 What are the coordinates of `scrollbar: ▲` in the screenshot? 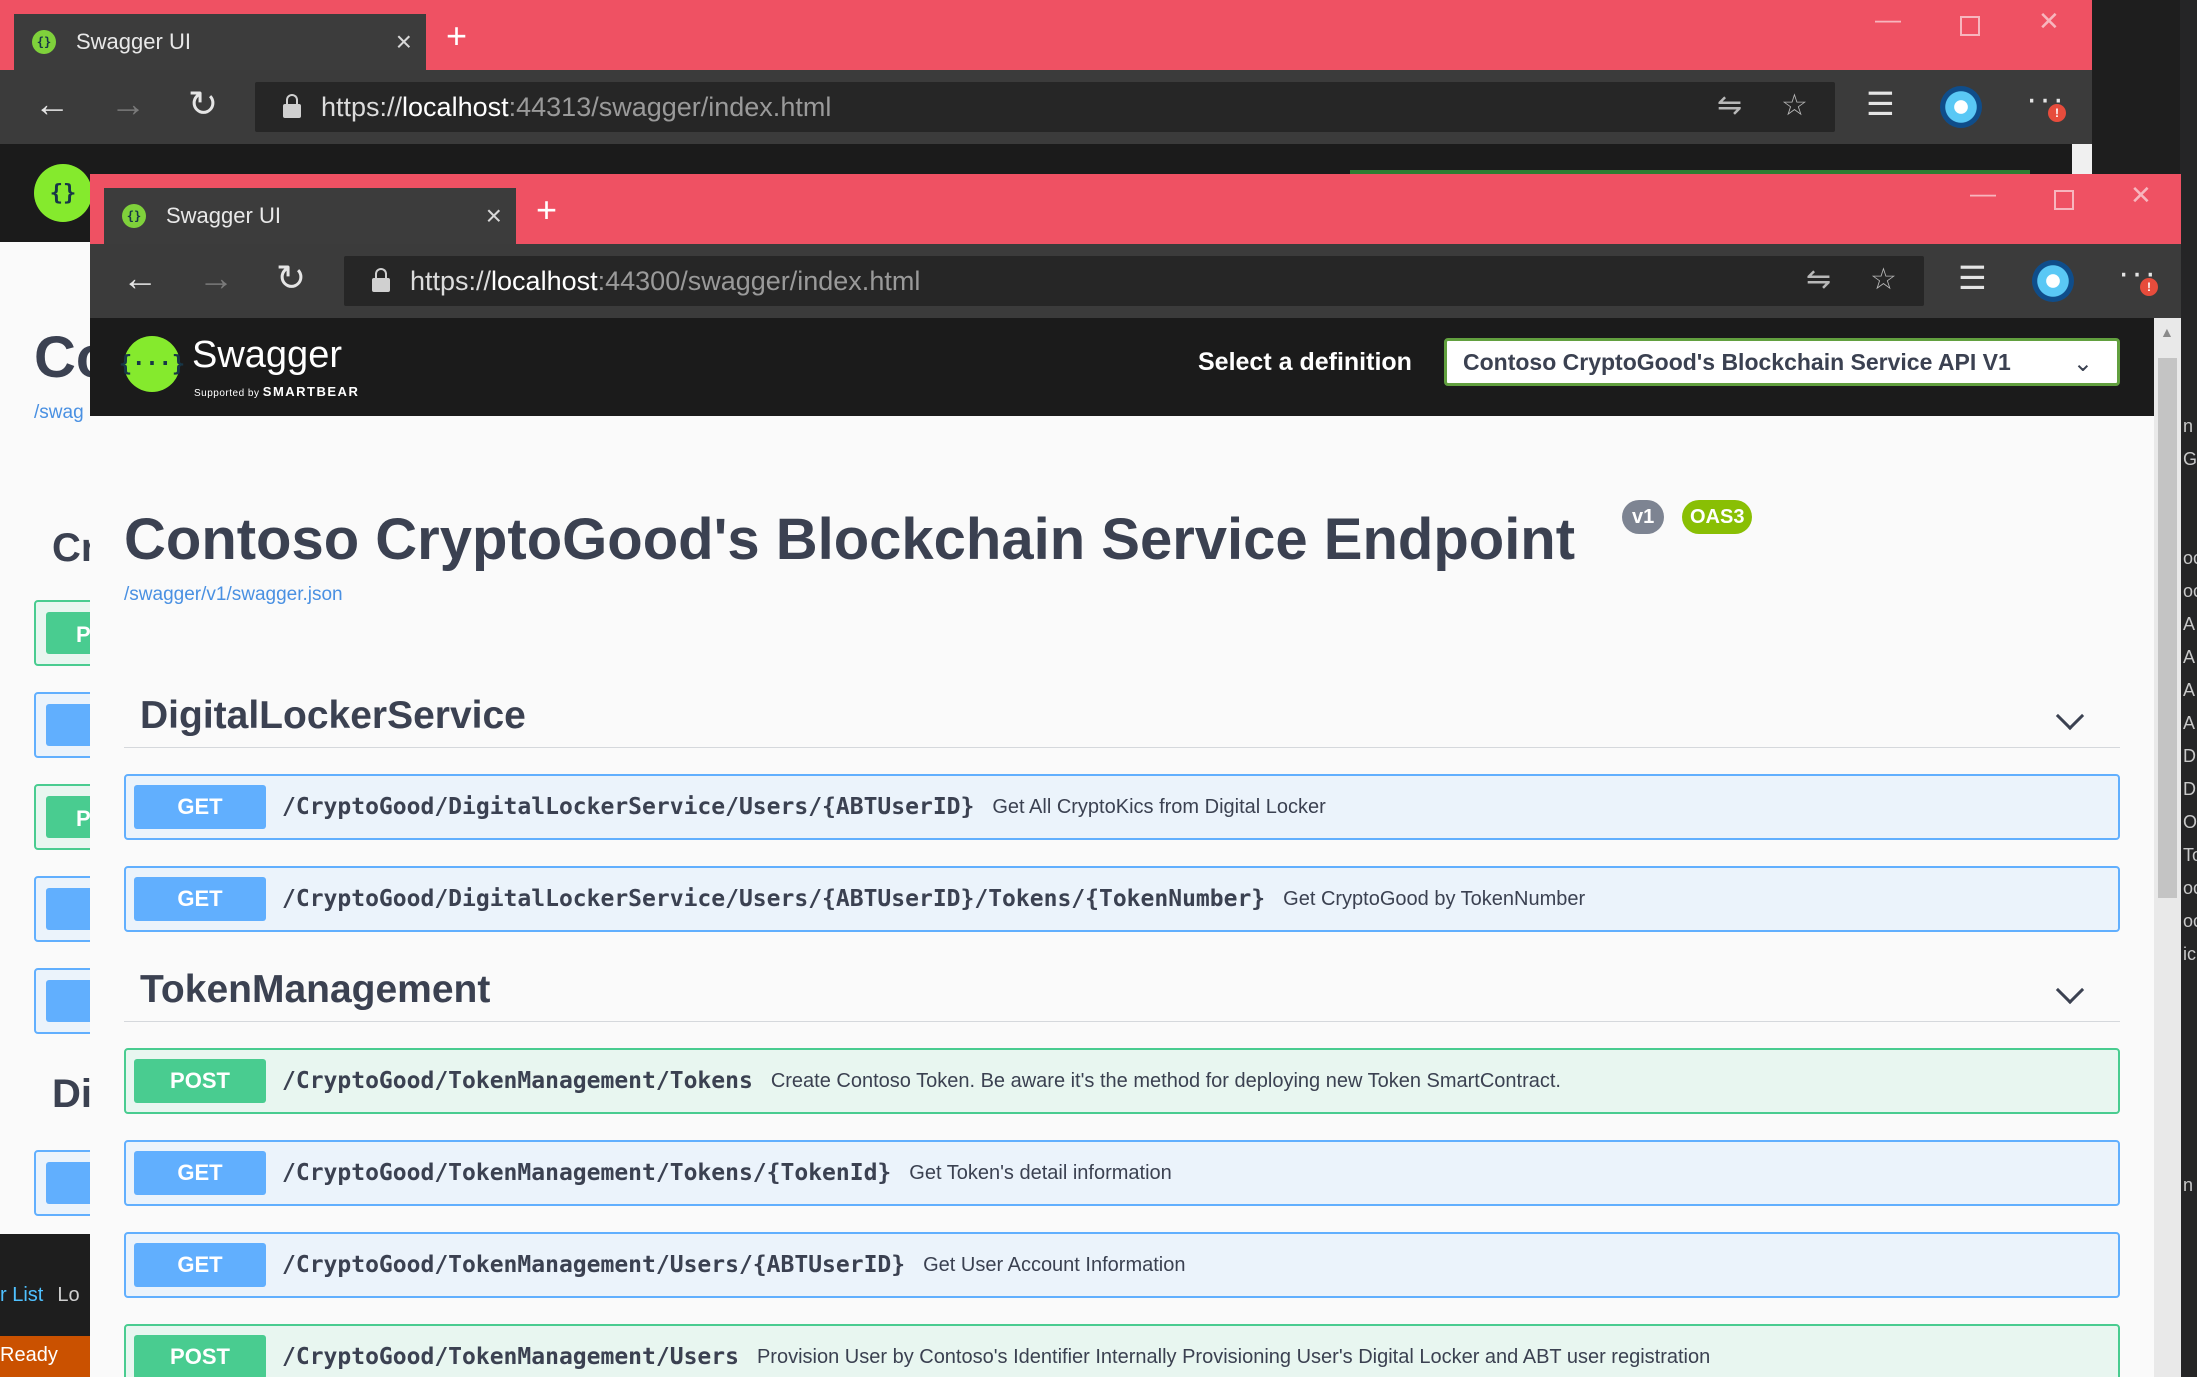 It's located at (2167, 847).